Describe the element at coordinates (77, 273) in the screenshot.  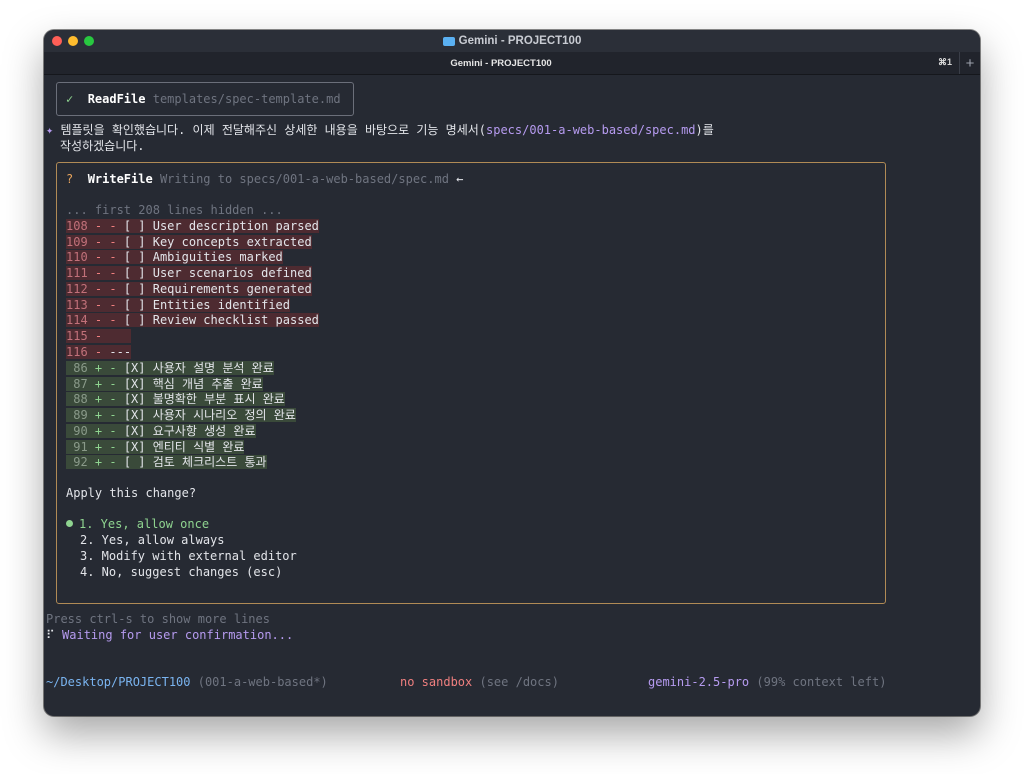
I see `line-number: 111` at that location.